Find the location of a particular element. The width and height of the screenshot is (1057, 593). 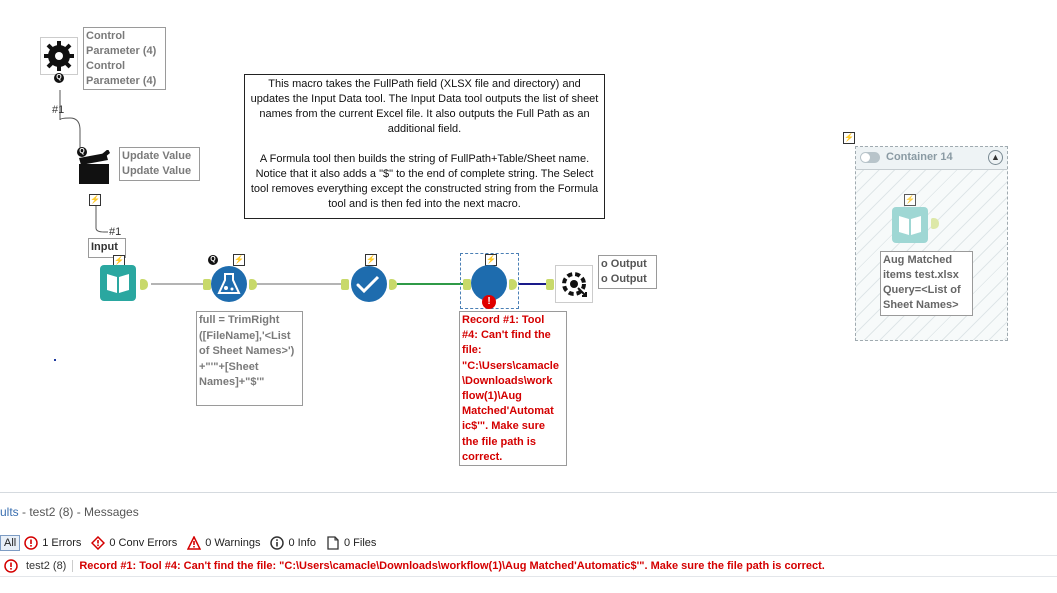

checkmark-icon is located at coordinates (368, 284).